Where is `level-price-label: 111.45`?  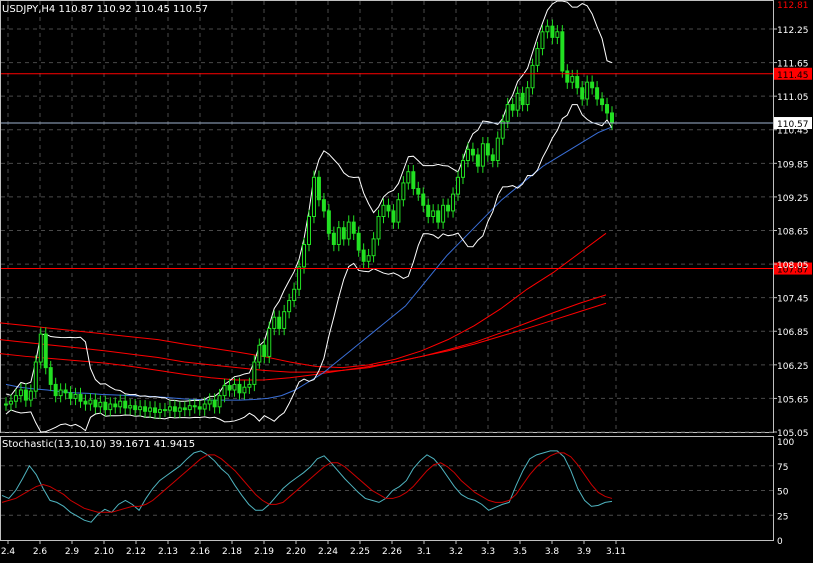 level-price-label: 111.45 is located at coordinates (793, 76).